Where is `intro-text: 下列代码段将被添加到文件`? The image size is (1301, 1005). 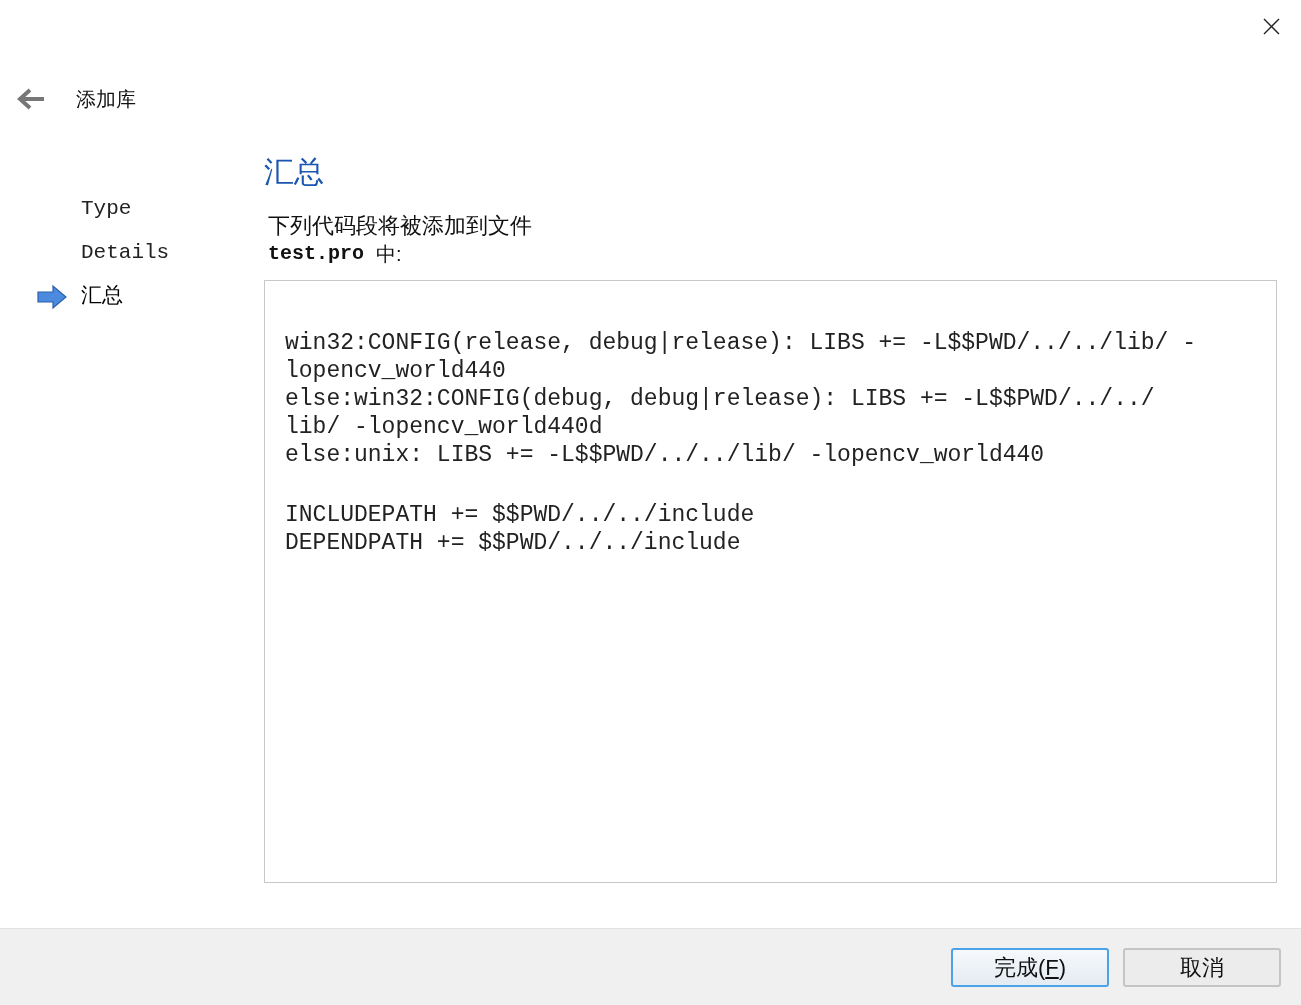 intro-text: 下列代码段将被添加到文件 is located at coordinates (400, 226).